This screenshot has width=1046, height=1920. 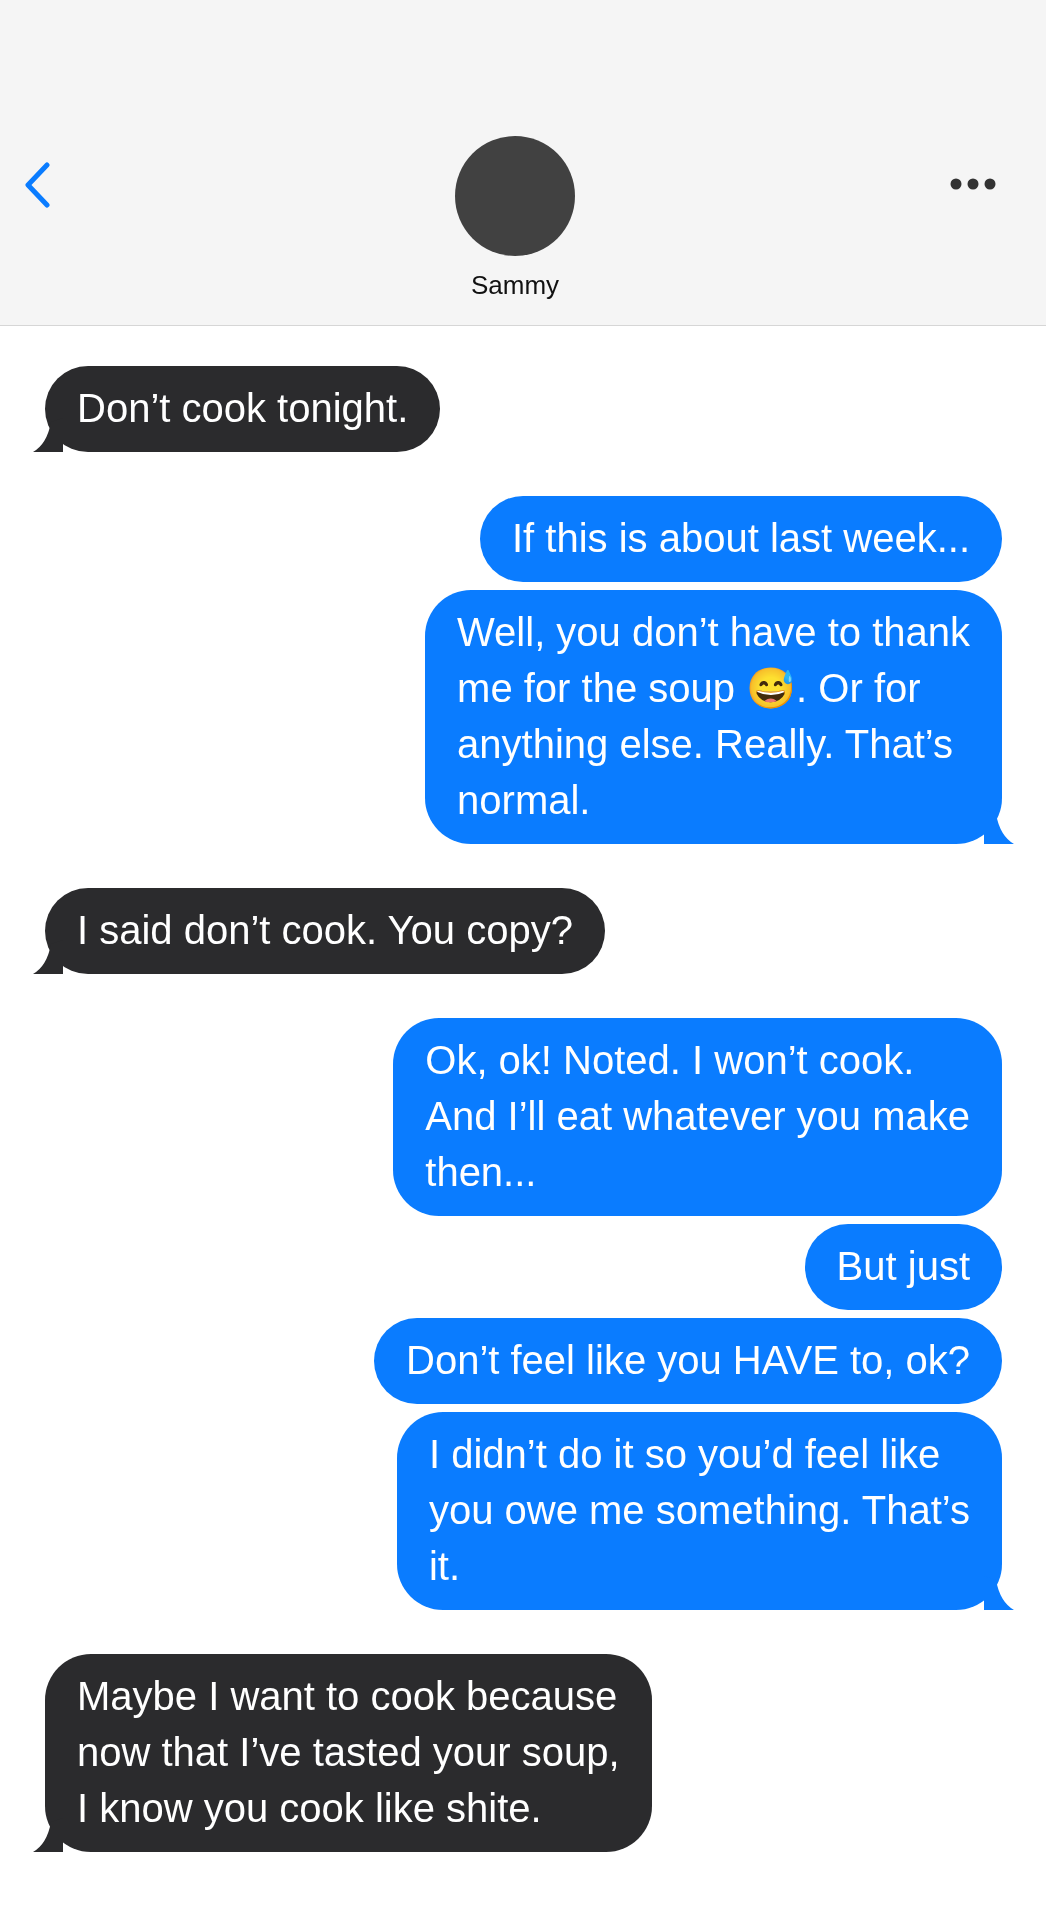 I want to click on more-options-icon, so click(x=973, y=184).